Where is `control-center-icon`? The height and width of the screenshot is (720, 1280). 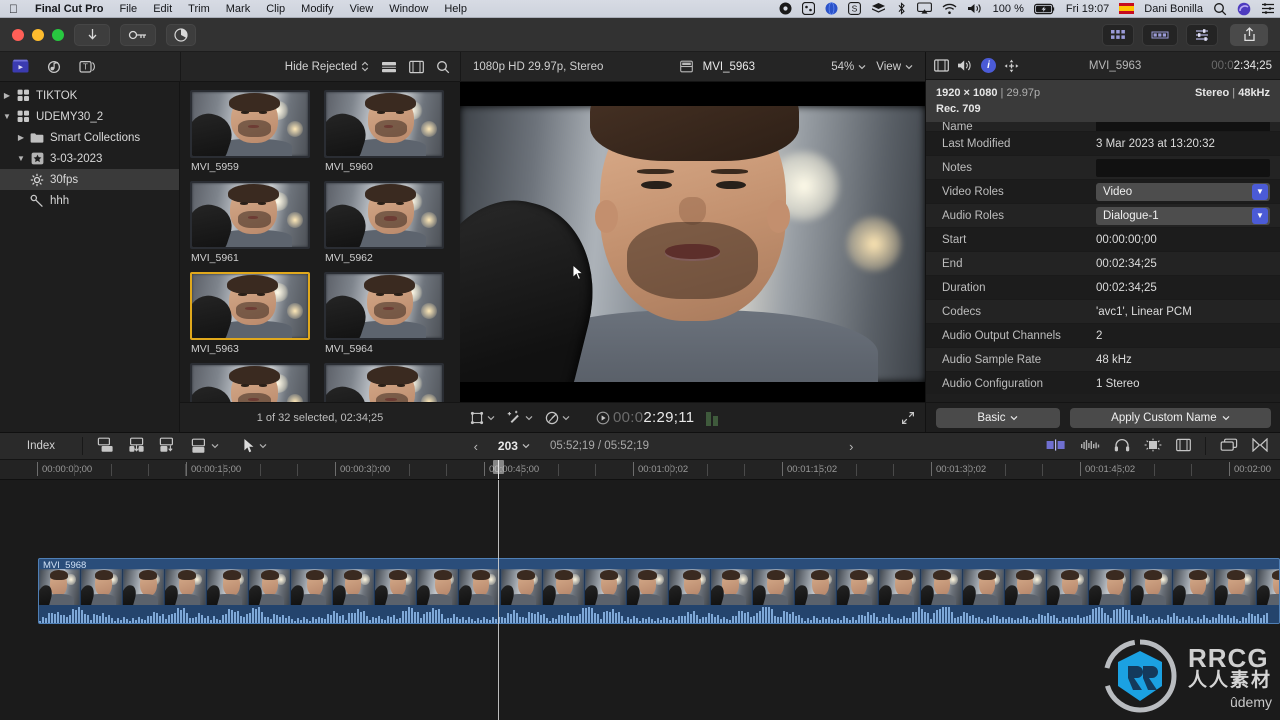 control-center-icon is located at coordinates (1268, 8).